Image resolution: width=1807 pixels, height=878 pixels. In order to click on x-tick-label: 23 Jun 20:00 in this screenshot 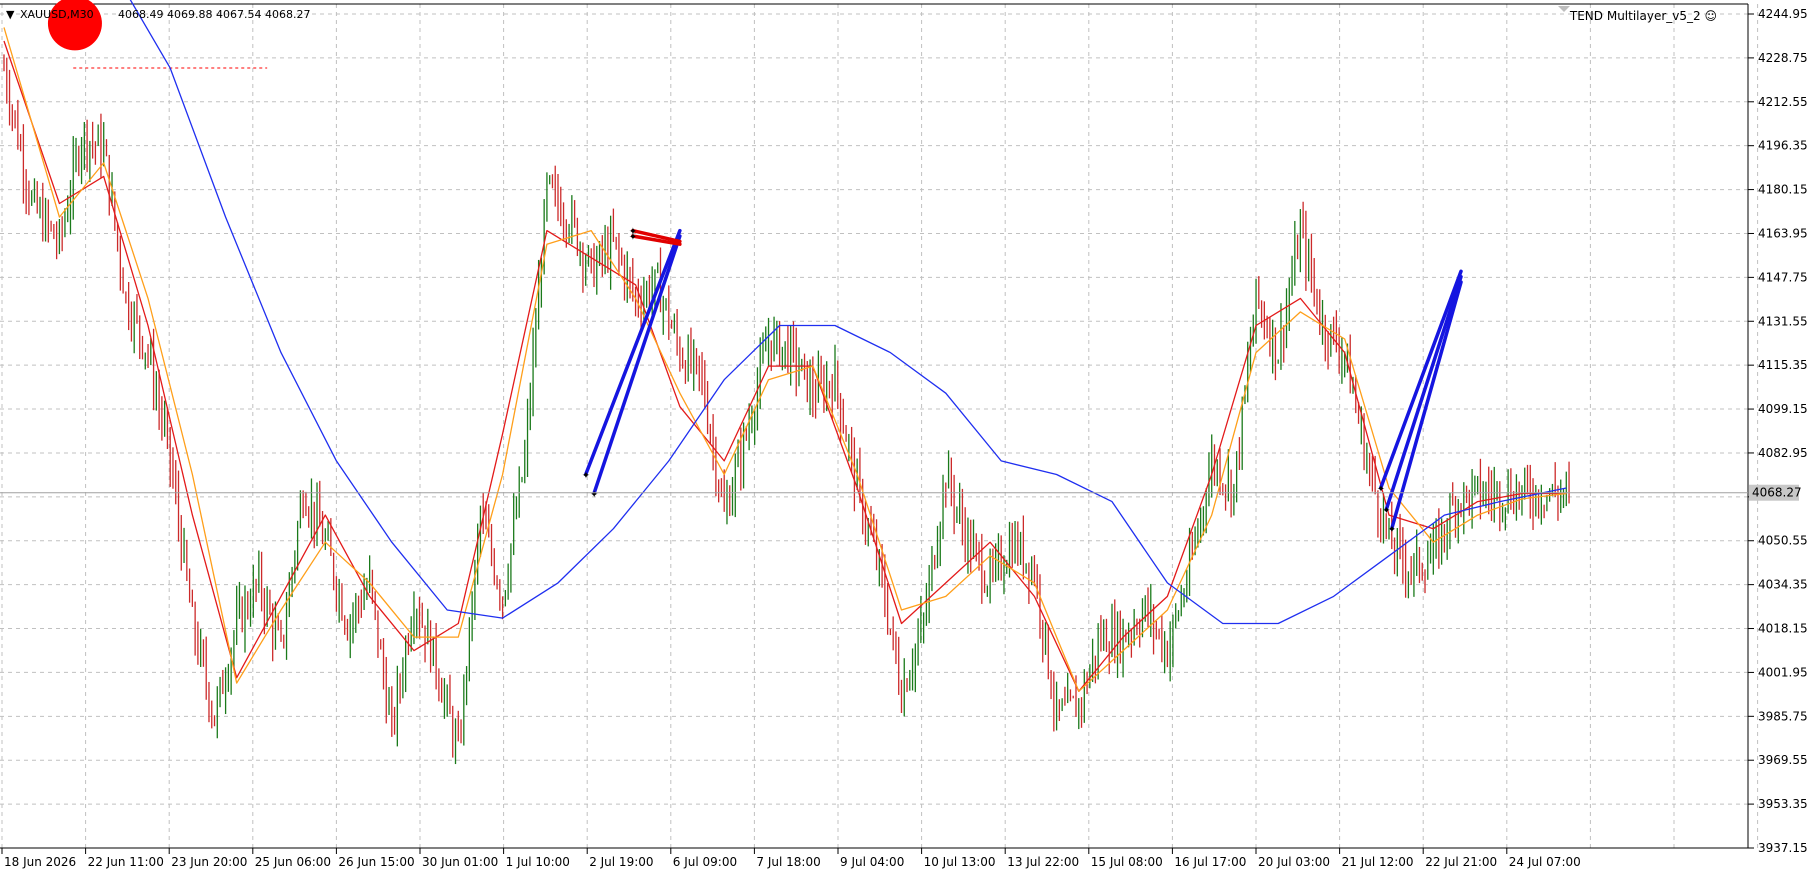, I will do `click(209, 862)`.